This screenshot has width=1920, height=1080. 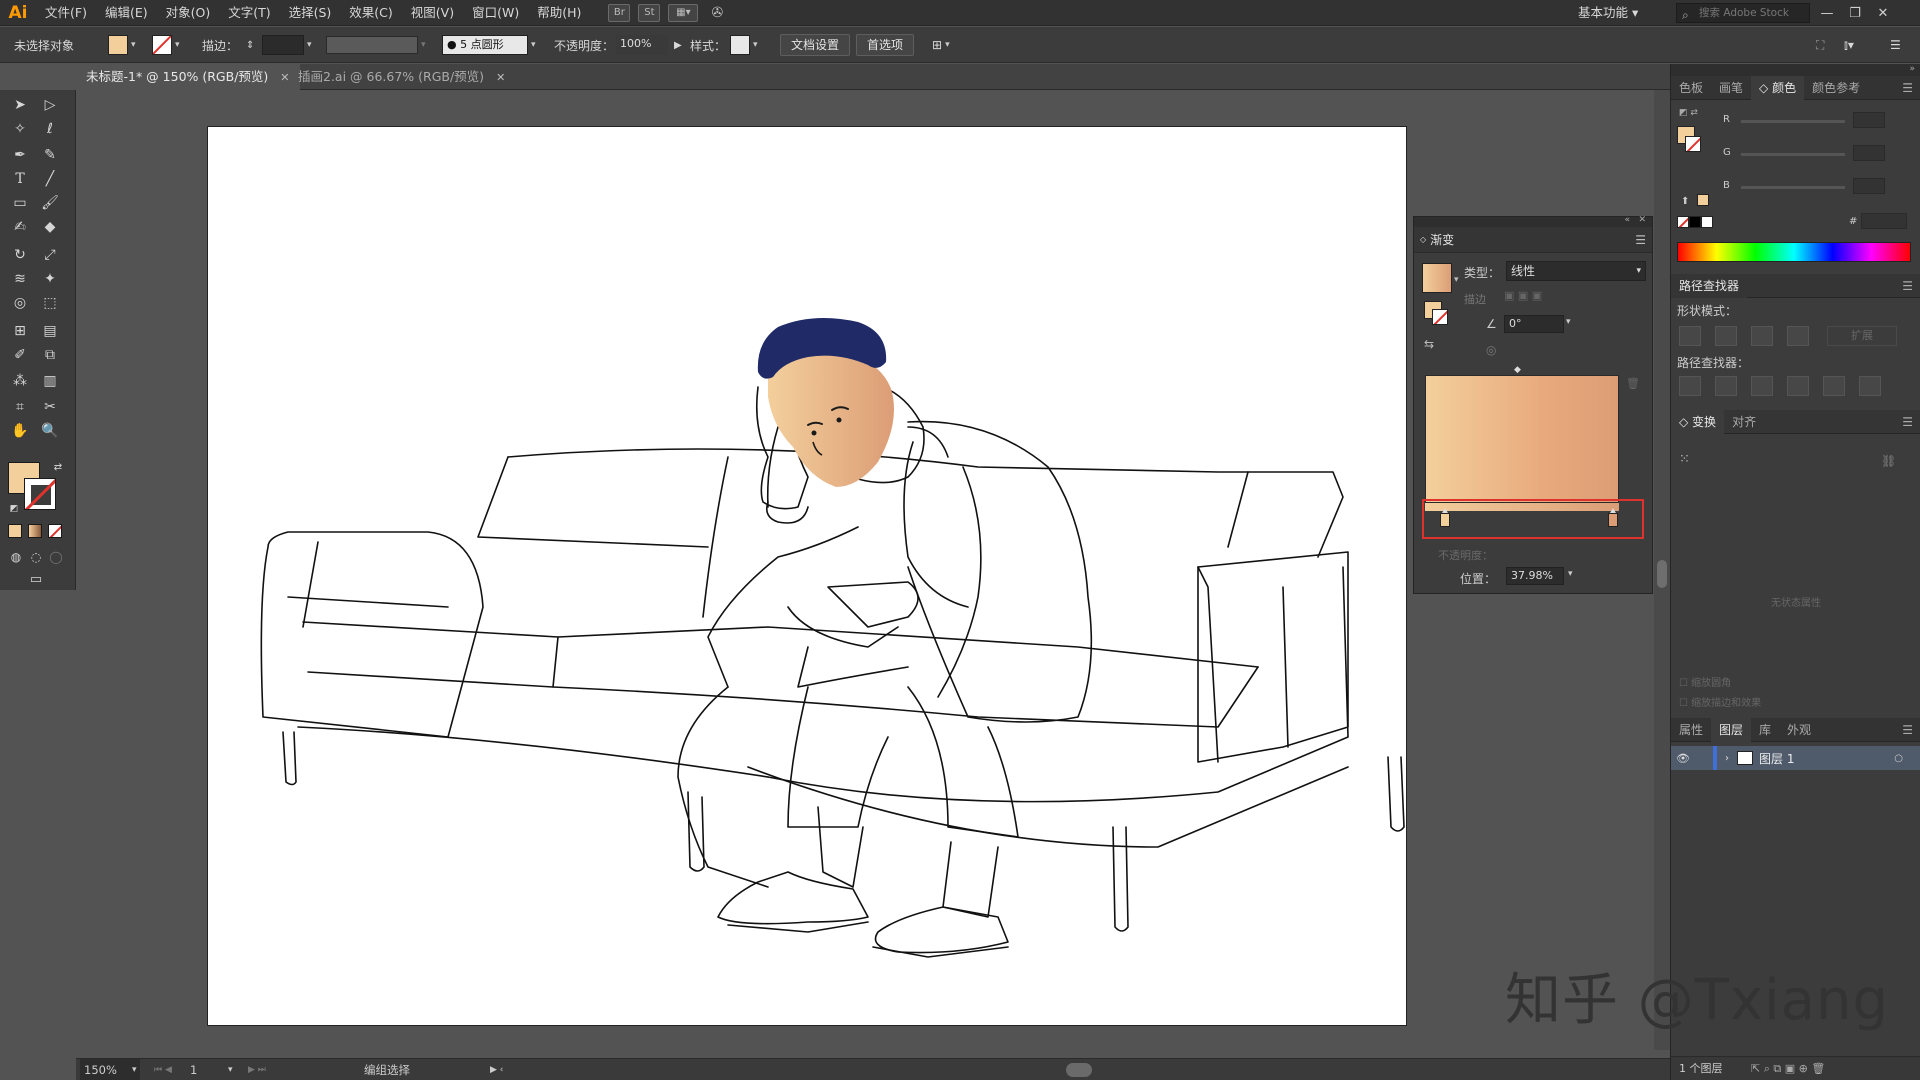 What do you see at coordinates (20, 381) in the screenshot?
I see `symbol-sprayer-tool-icon: ⁂` at bounding box center [20, 381].